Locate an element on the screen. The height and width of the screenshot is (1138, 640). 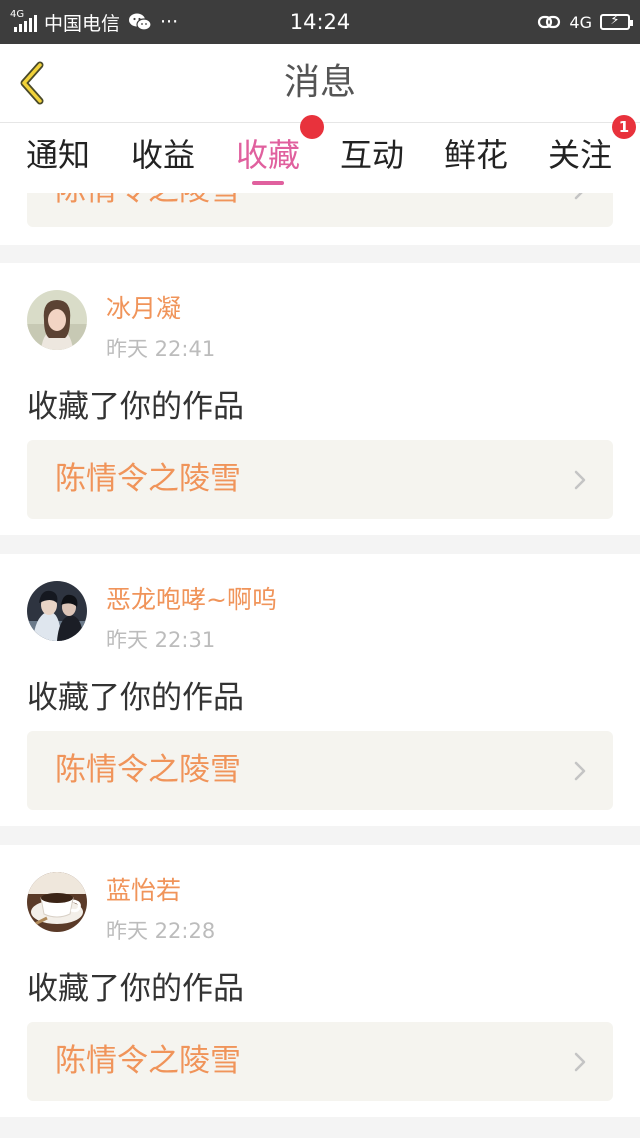
status-bar-right: 4G ⚡ is located at coordinates (585, 22).